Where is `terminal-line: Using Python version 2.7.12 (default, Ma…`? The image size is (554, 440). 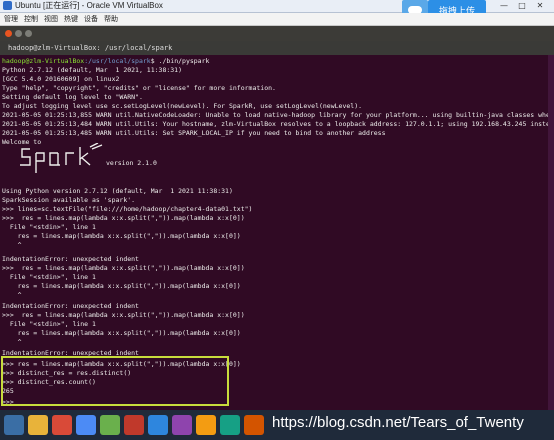 terminal-line: Using Python version 2.7.12 (default, Ma… is located at coordinates (117, 191).